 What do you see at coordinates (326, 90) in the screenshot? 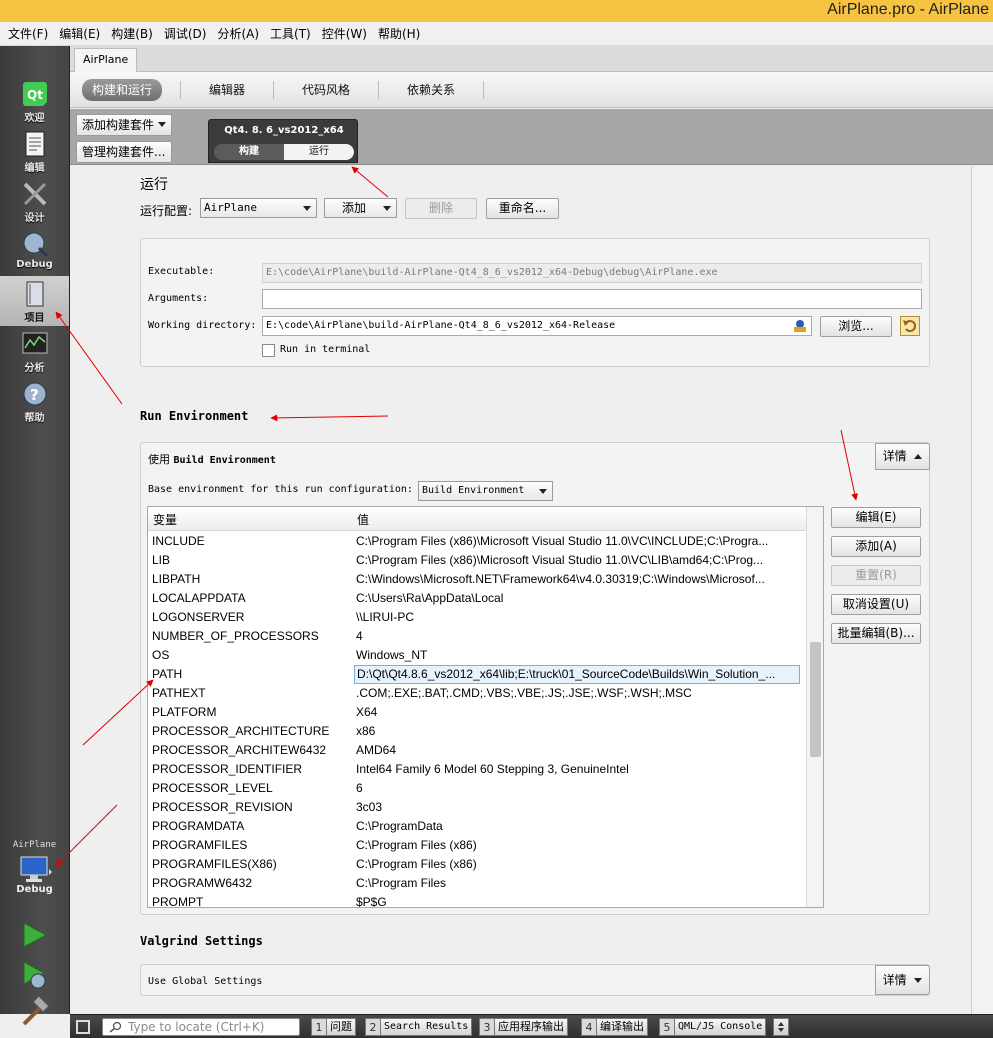
I see `tab-code-style: 代码风格` at bounding box center [326, 90].